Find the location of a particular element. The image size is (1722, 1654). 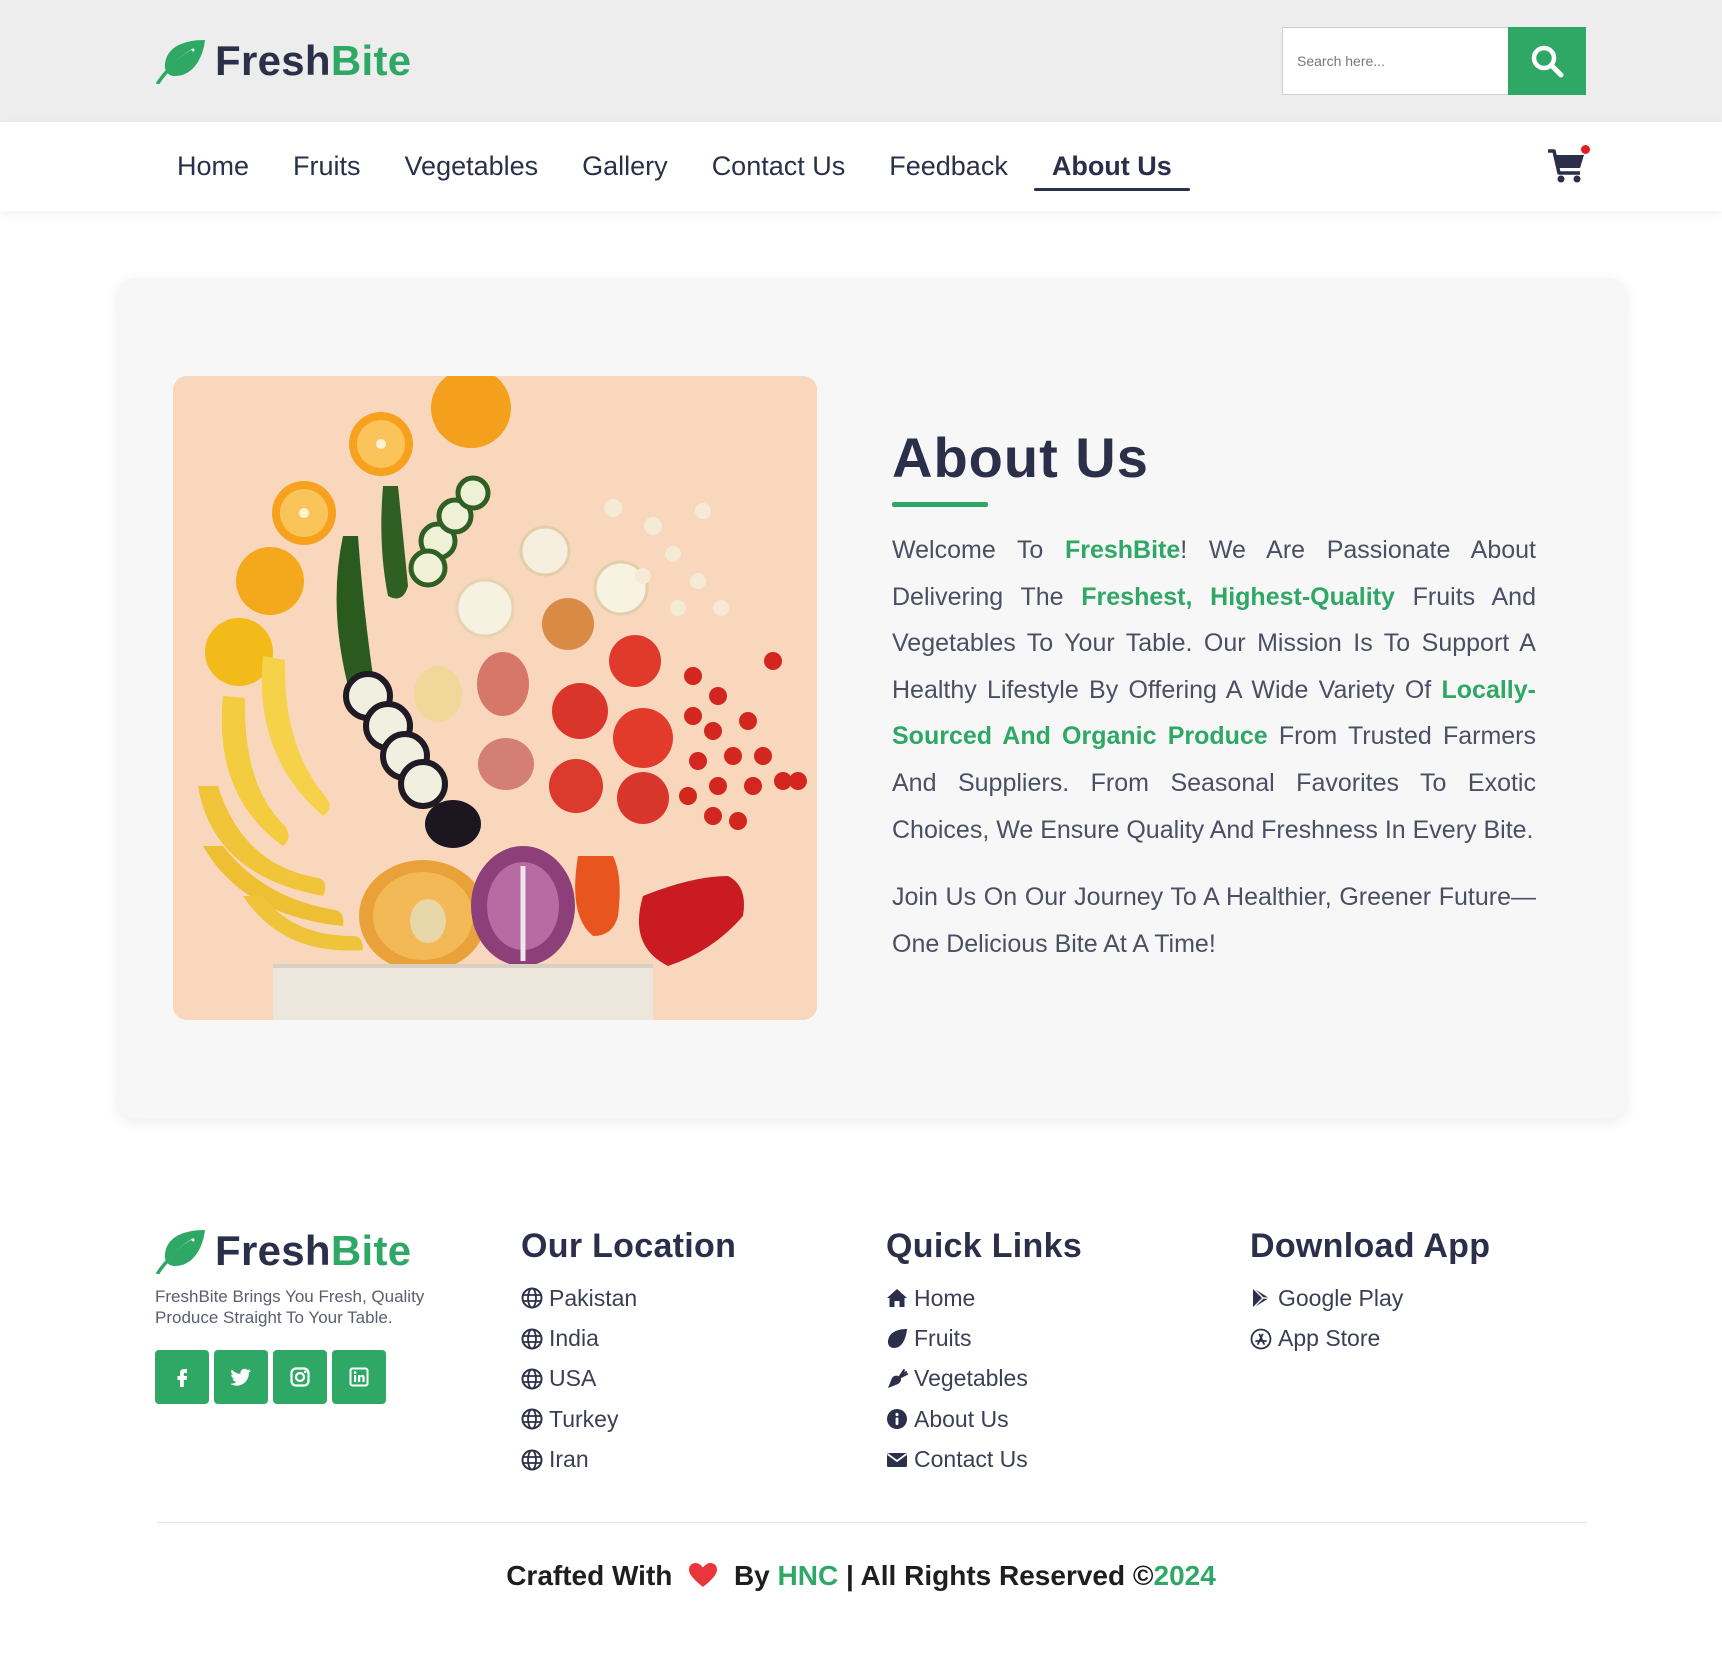

location-label: India is located at coordinates (574, 1338).